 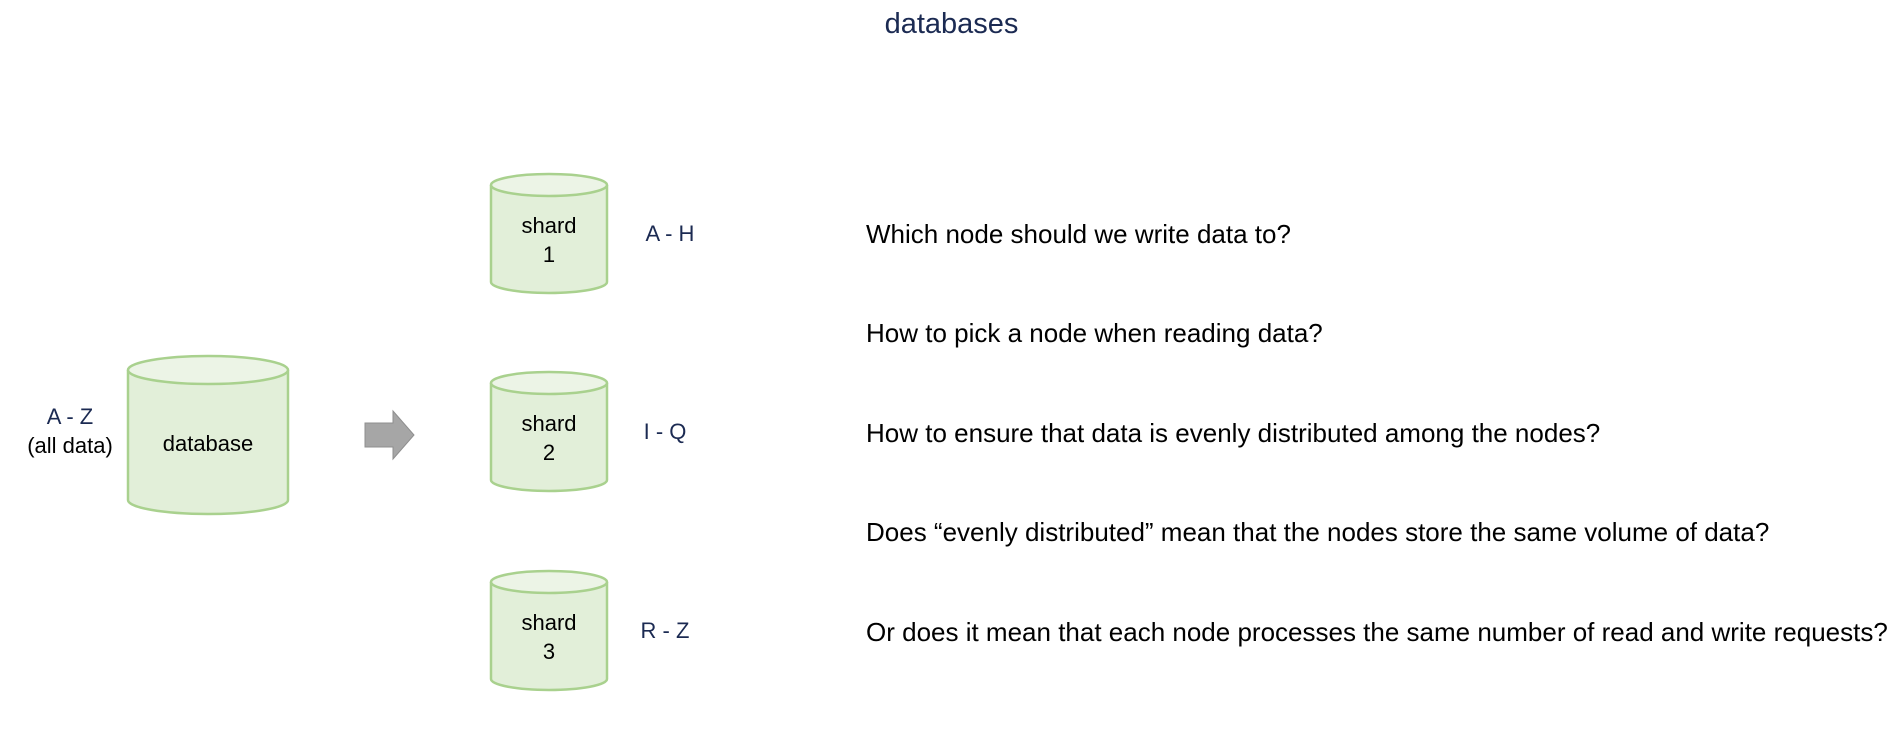 I want to click on shard-1-range: A - H, so click(x=670, y=233).